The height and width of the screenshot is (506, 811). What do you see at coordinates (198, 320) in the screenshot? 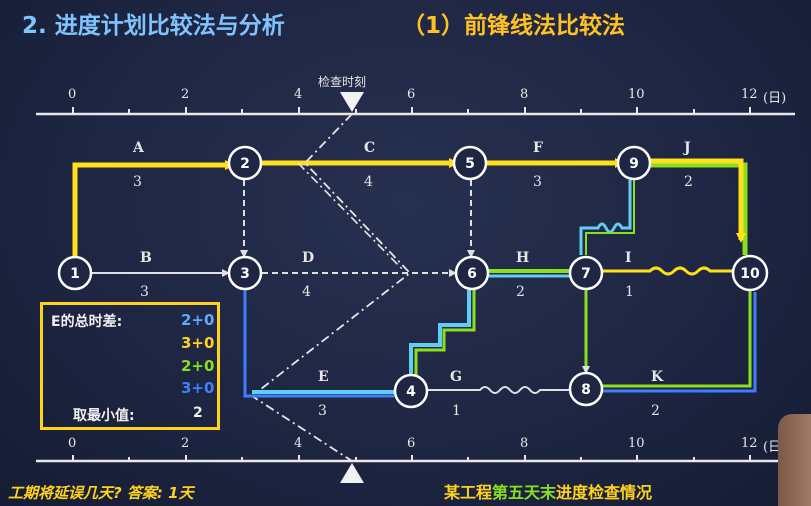
I see `float-value-1: 2+0` at bounding box center [198, 320].